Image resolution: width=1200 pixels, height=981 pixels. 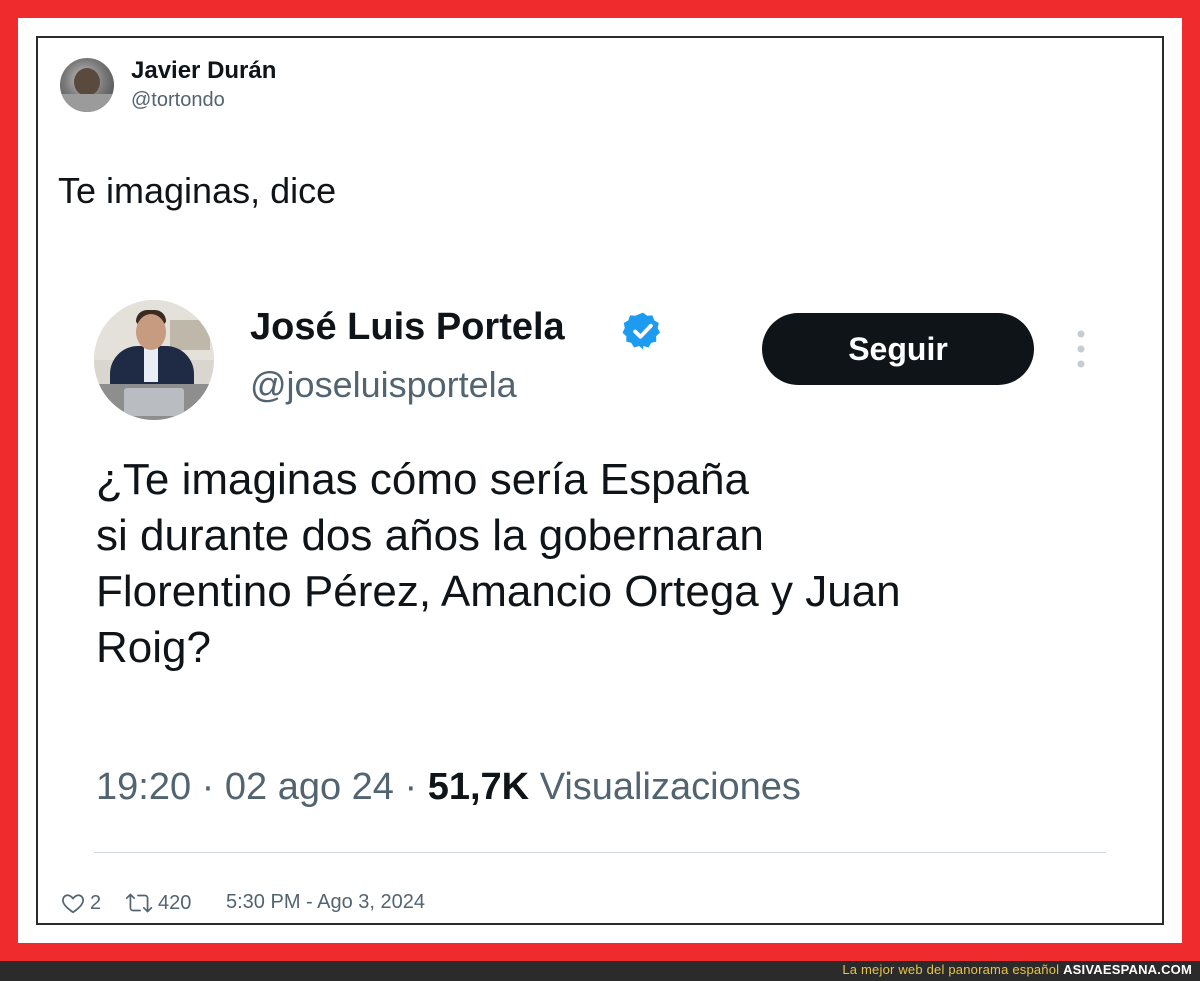 What do you see at coordinates (154, 360) in the screenshot?
I see `quoted-author-avatar` at bounding box center [154, 360].